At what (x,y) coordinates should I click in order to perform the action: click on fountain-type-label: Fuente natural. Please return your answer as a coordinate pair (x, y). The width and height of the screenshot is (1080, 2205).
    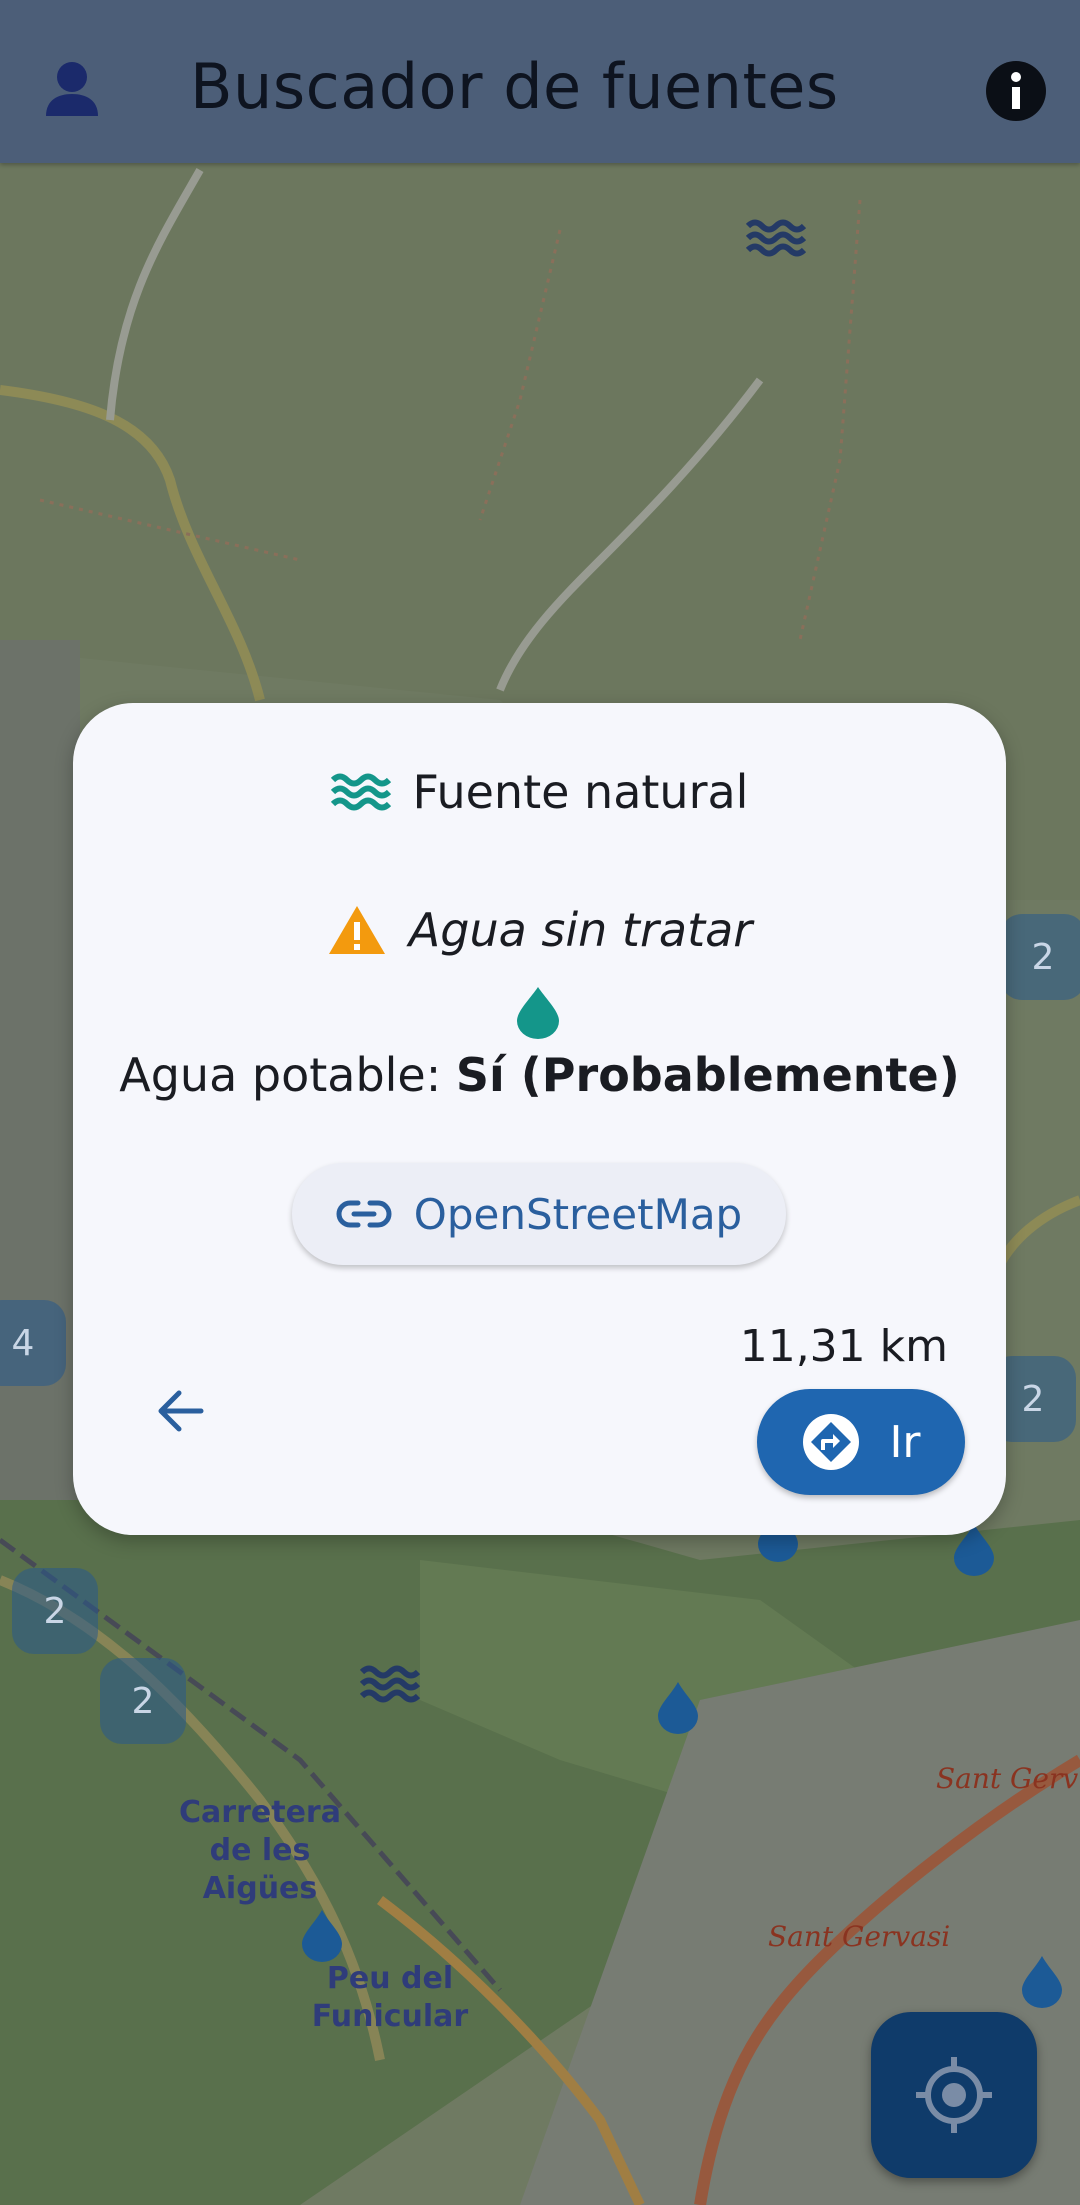
    Looking at the image, I should click on (580, 792).